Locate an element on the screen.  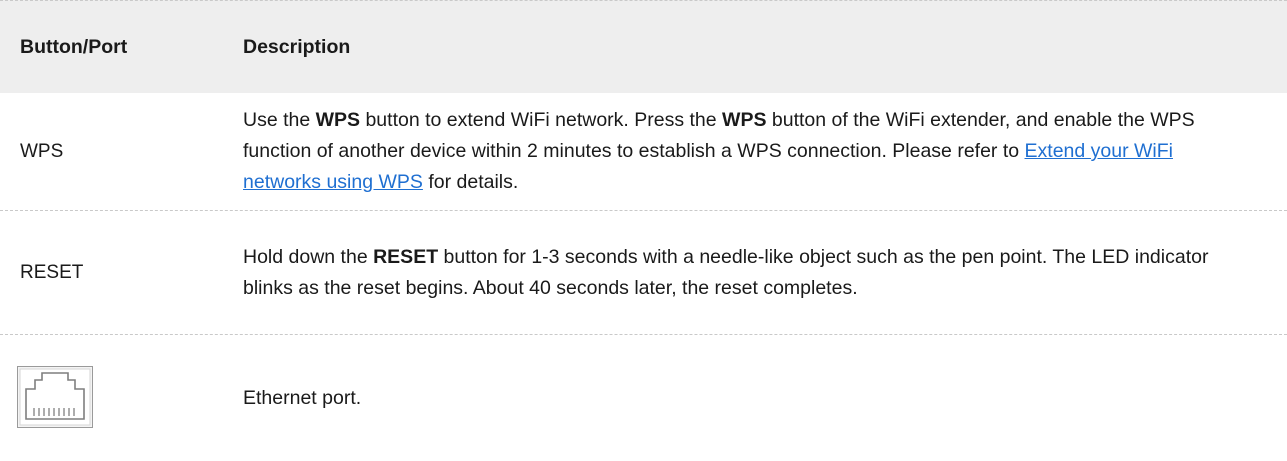
reset-desc-bold-1: RESET is located at coordinates (406, 256).